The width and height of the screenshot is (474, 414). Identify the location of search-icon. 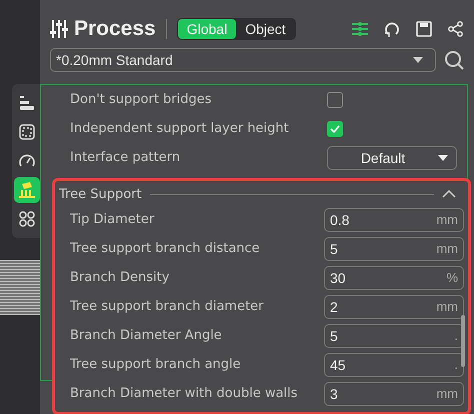
(454, 60).